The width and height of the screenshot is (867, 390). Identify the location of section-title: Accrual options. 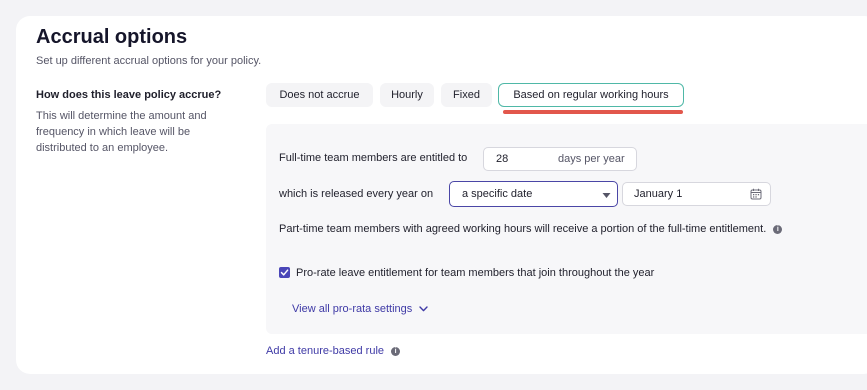
(112, 37).